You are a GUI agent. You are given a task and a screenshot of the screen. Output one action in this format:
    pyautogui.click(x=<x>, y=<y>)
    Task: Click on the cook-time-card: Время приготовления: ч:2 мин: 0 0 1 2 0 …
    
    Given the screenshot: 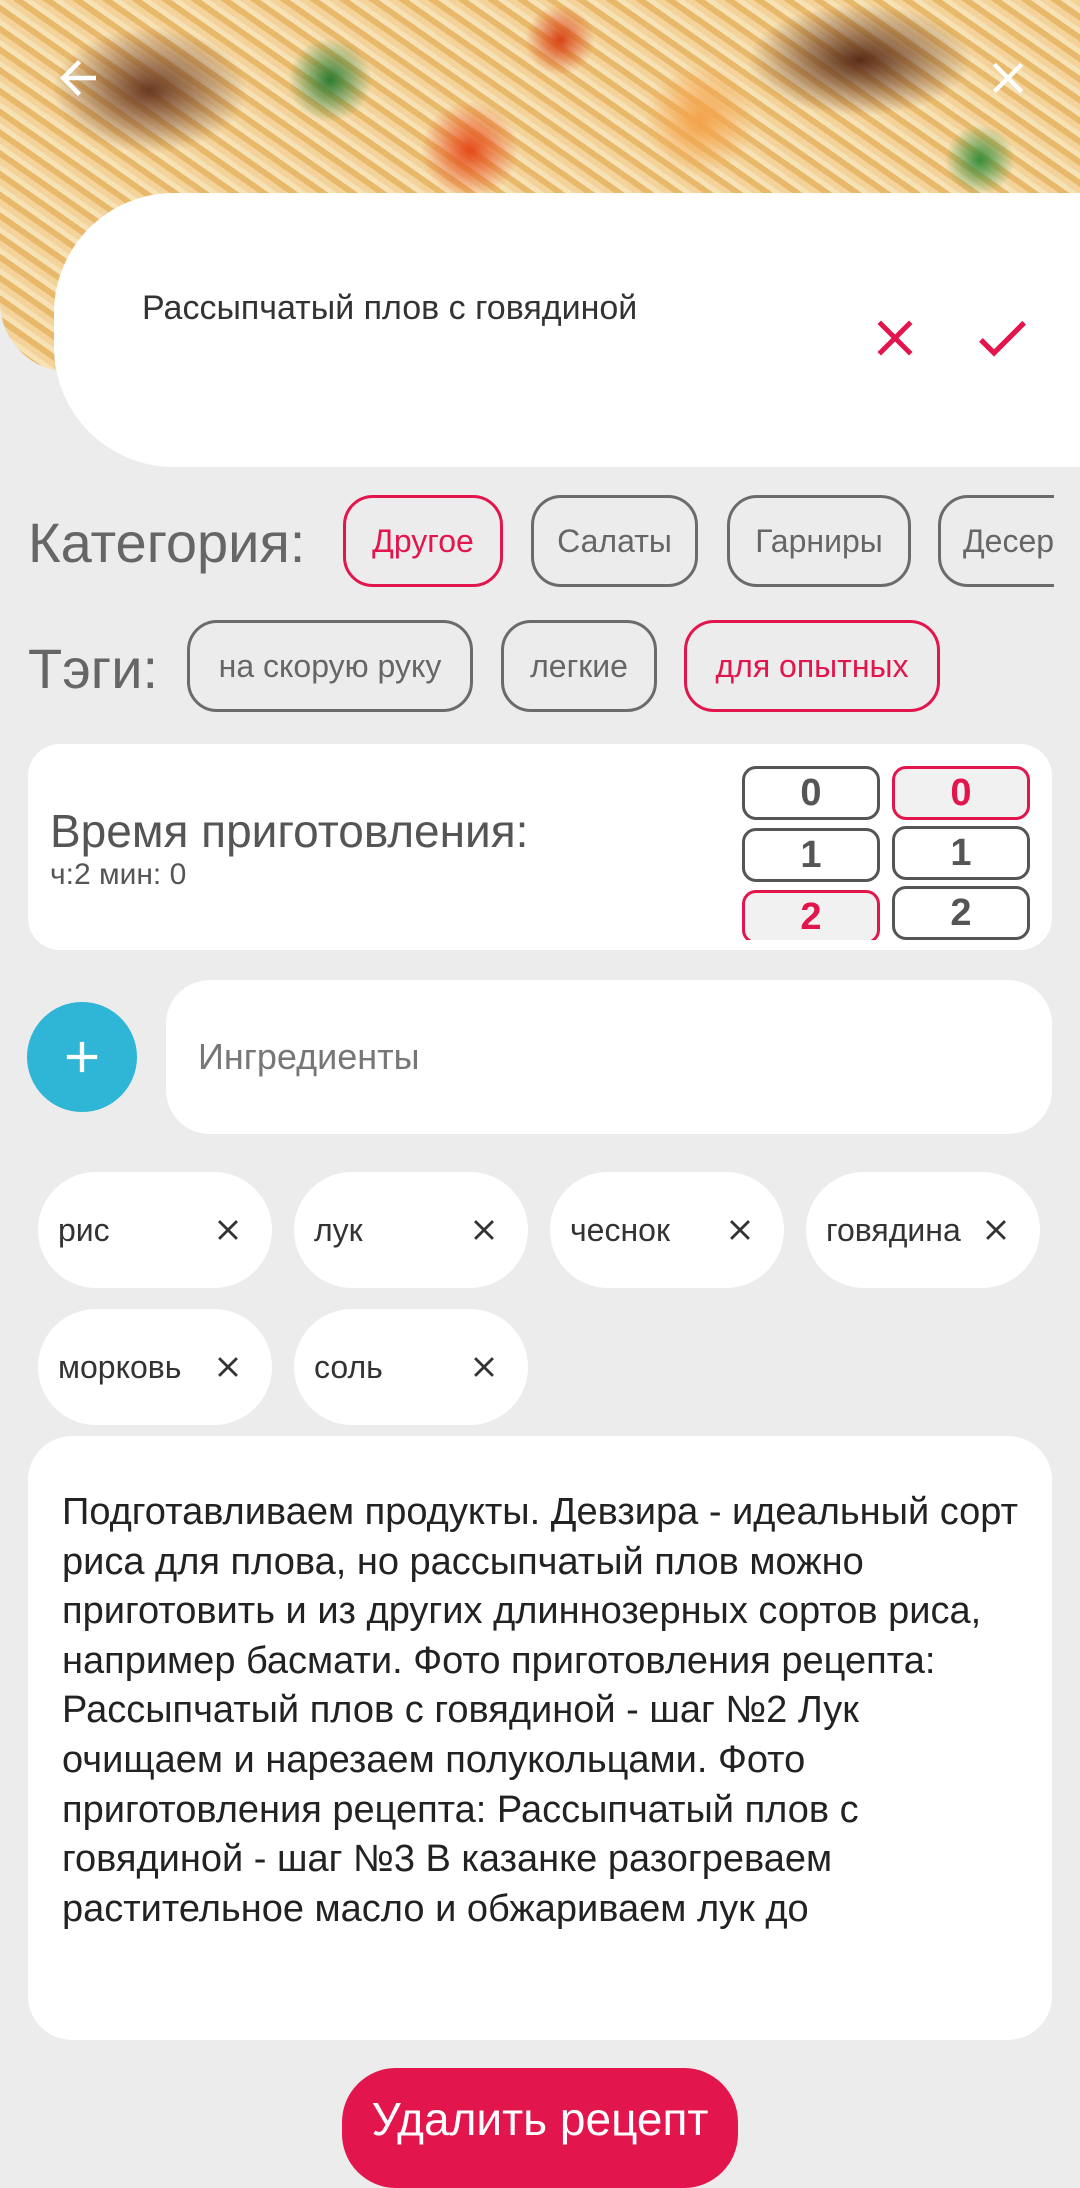 What is the action you would take?
    pyautogui.click(x=540, y=847)
    